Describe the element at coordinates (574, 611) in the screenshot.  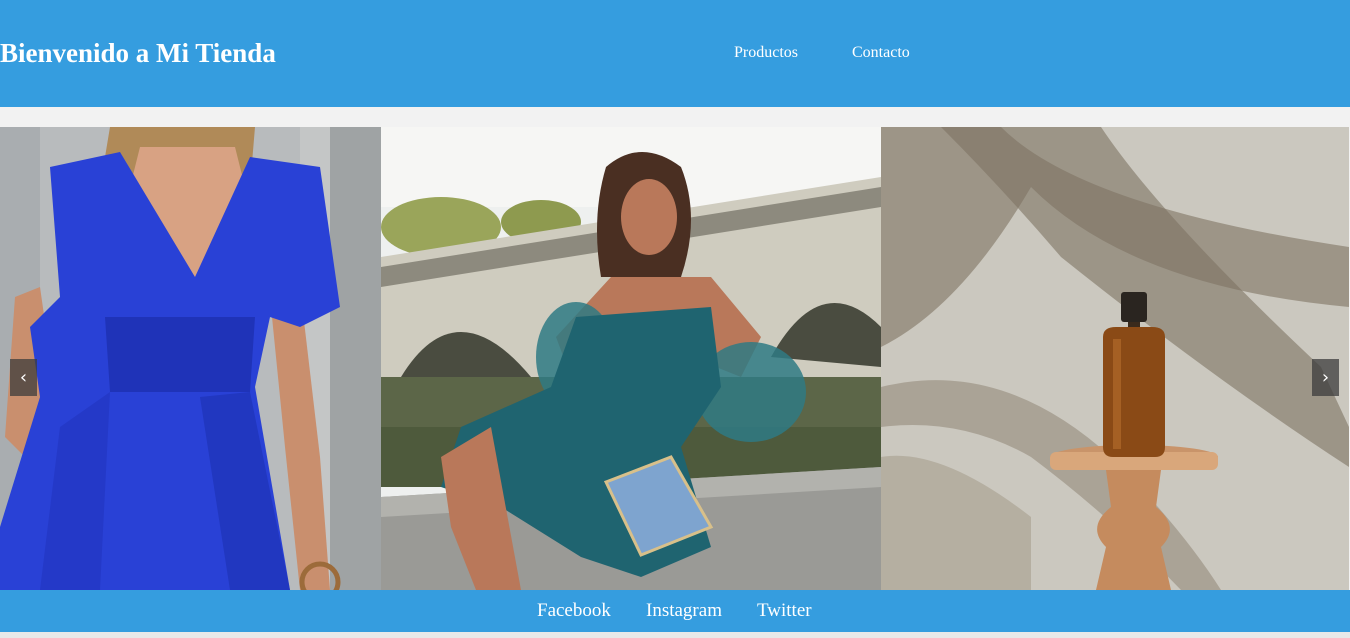
I see `footer-link-facebook: Facebook` at that location.